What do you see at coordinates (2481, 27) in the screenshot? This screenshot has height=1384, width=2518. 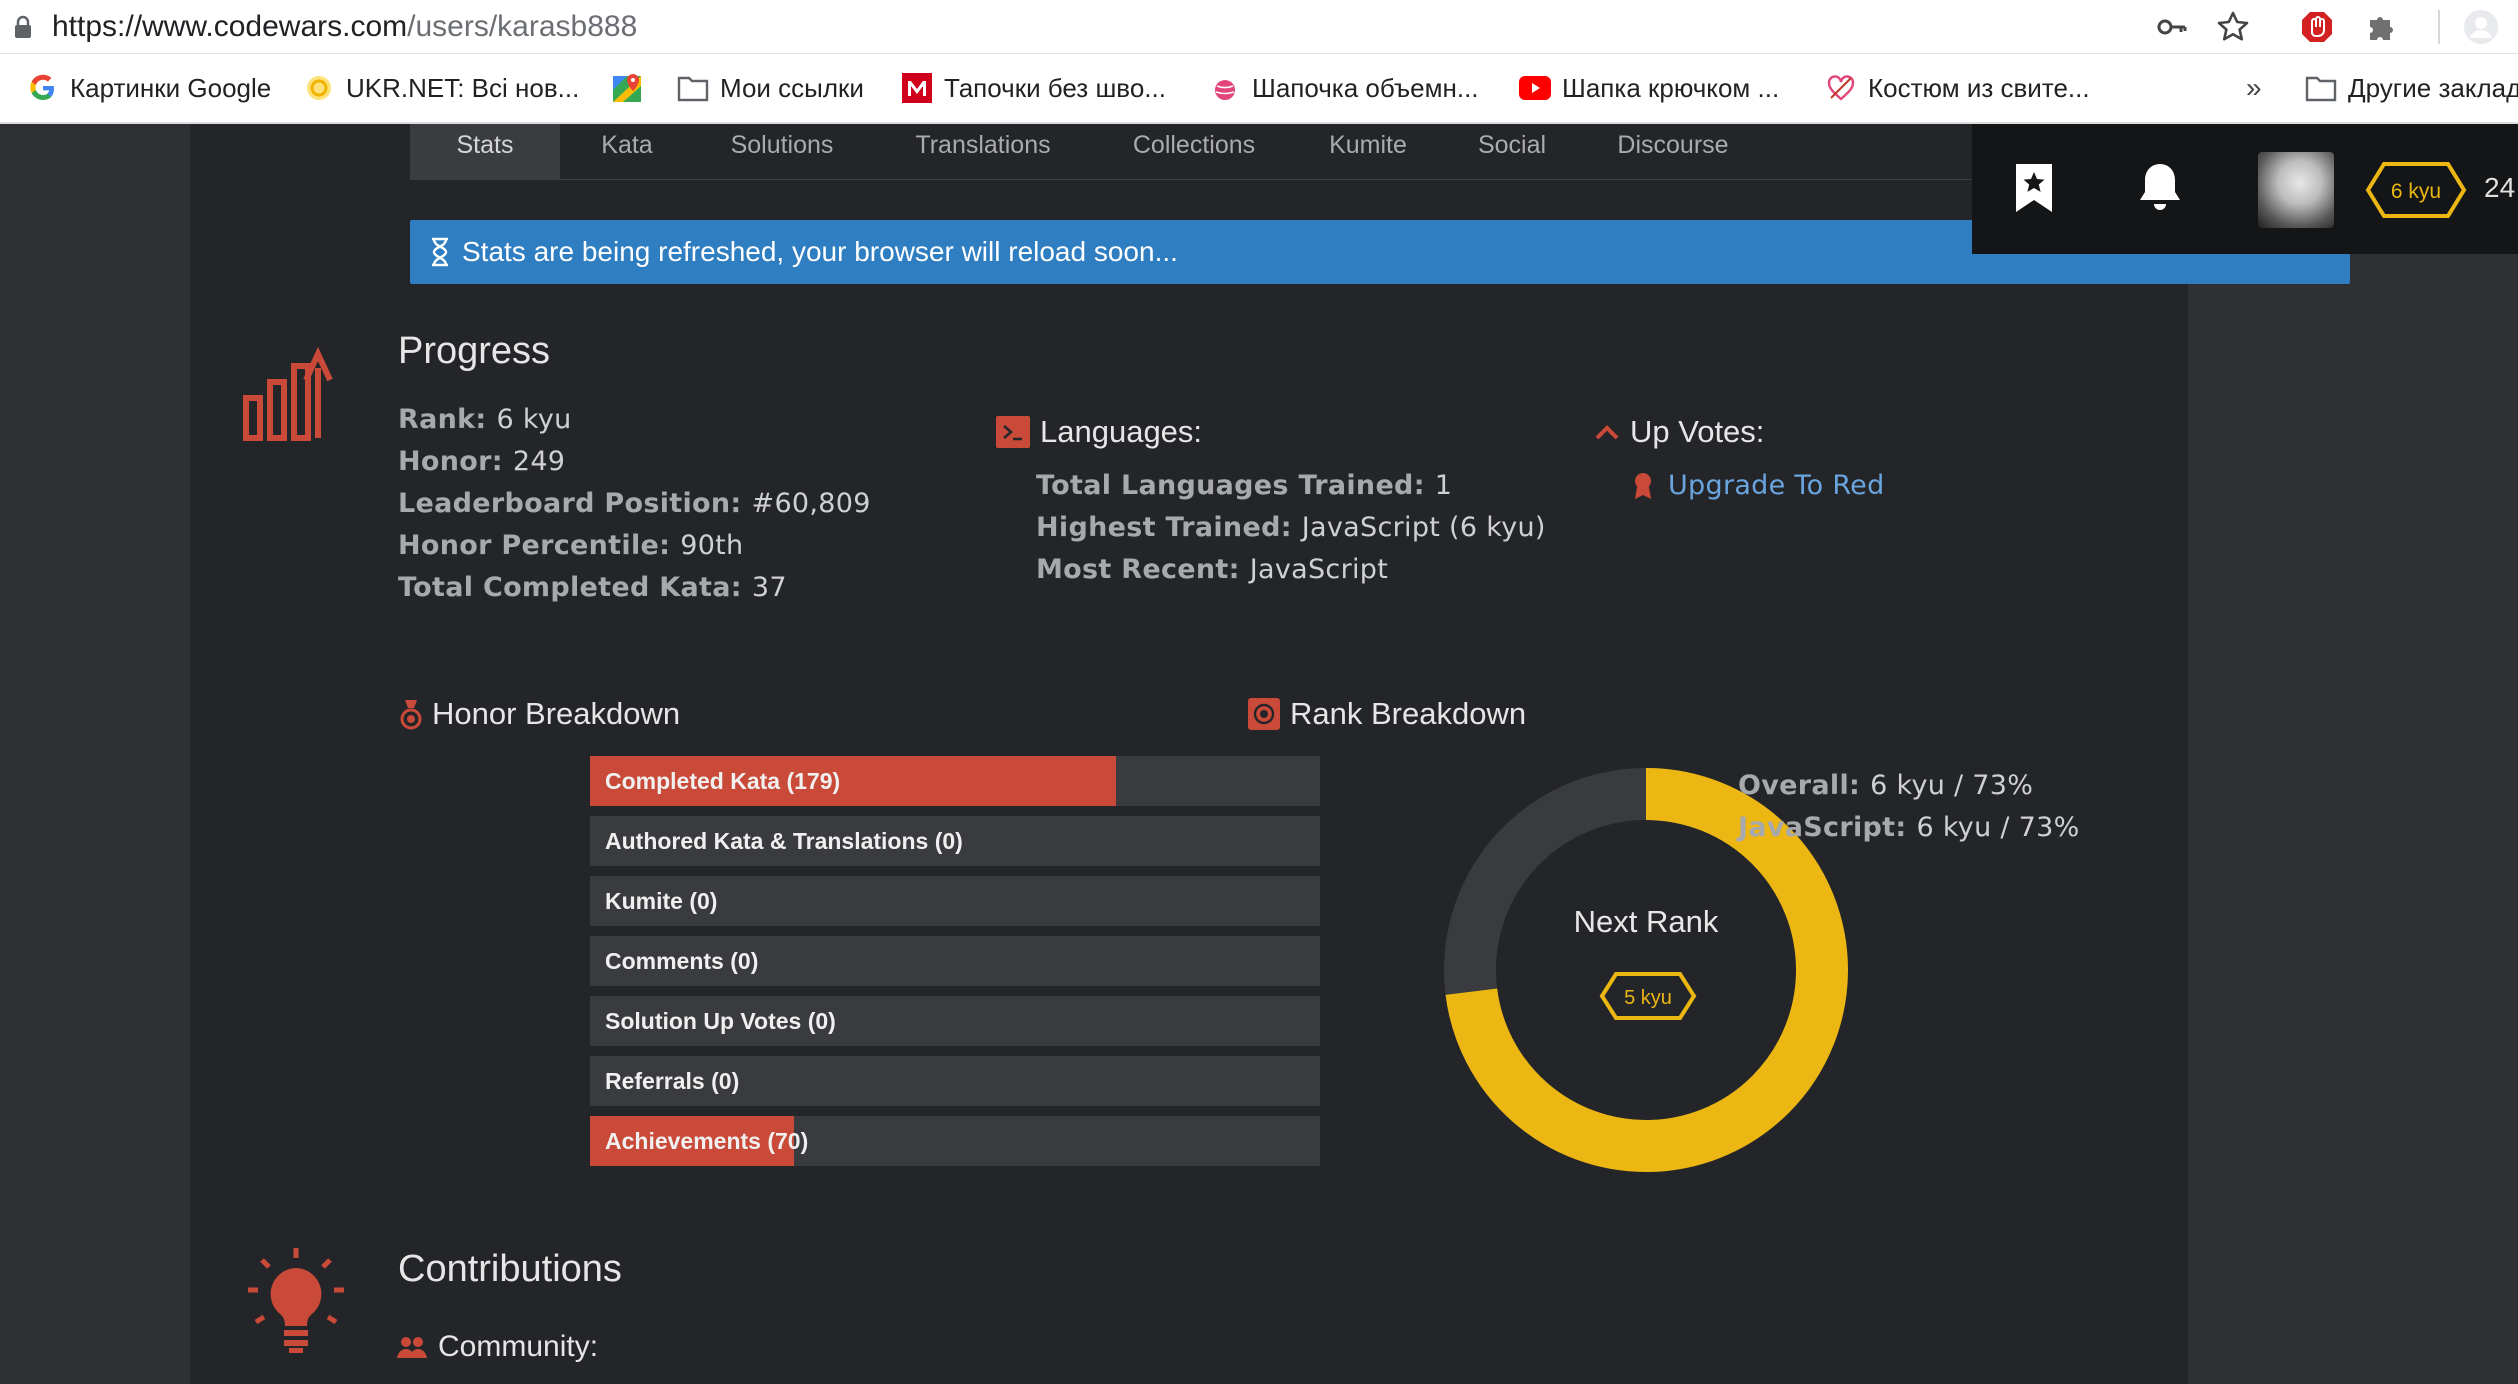 I see `profile-icon` at bounding box center [2481, 27].